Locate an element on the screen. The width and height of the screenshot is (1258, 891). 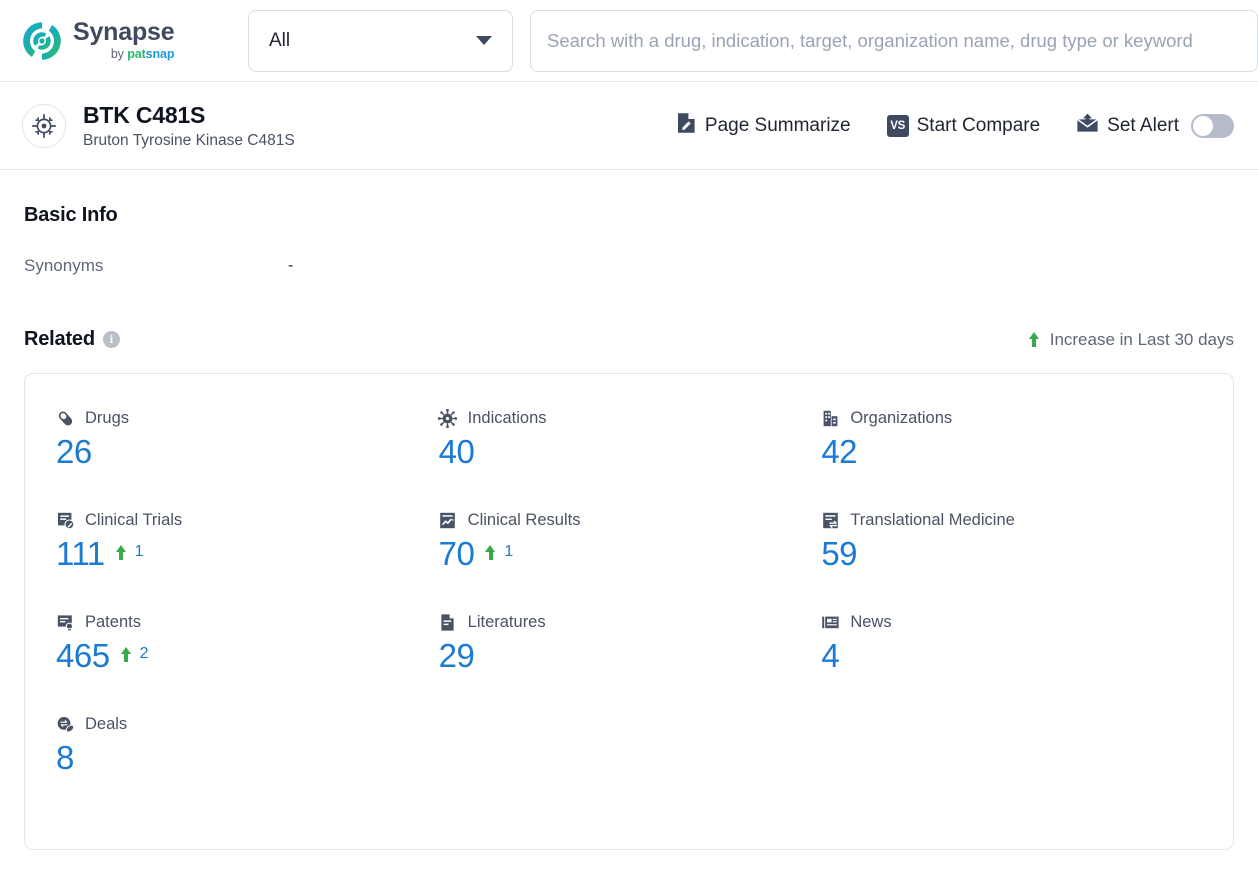
stat-translational-medicine: Translational Medicine 59 is located at coordinates (1011, 561).